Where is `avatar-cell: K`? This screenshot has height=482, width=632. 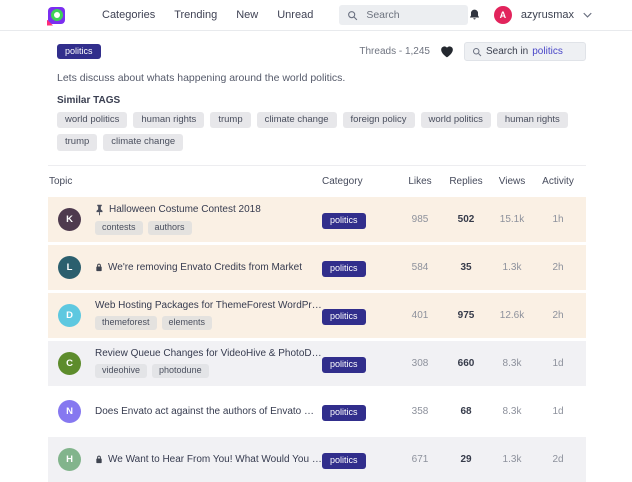 avatar-cell: K is located at coordinates (68, 219).